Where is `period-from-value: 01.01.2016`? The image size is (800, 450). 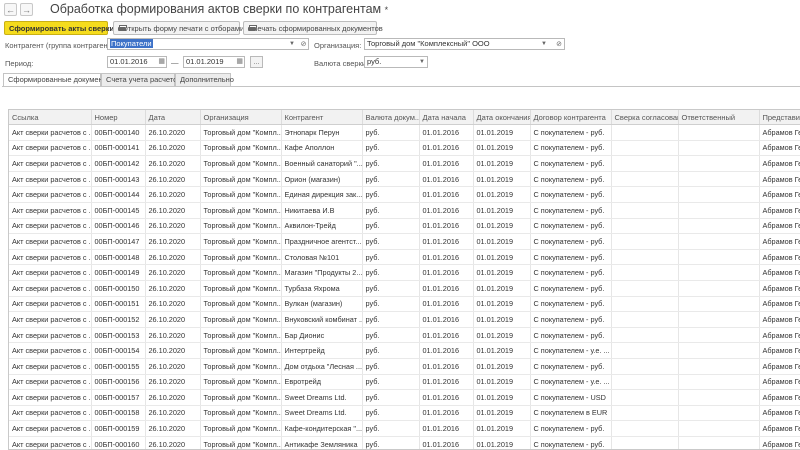 period-from-value: 01.01.2016 is located at coordinates (129, 61).